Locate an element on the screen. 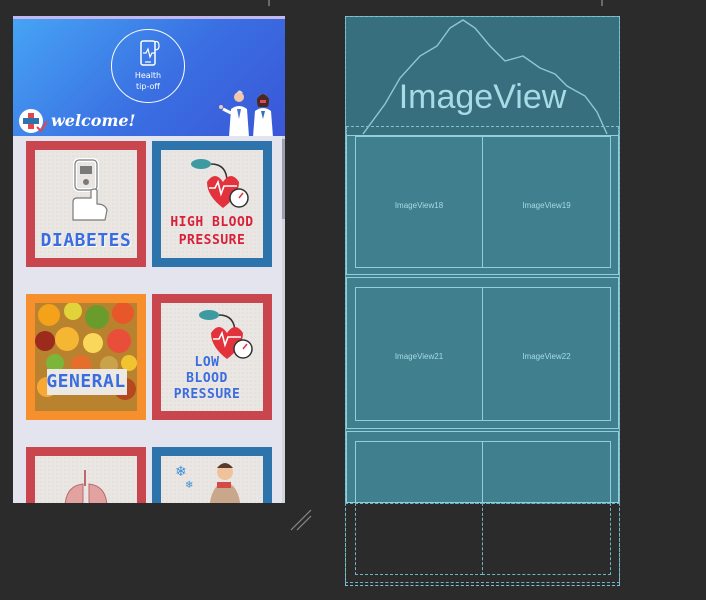  card-diabetes: DIABETES is located at coordinates (86, 204).